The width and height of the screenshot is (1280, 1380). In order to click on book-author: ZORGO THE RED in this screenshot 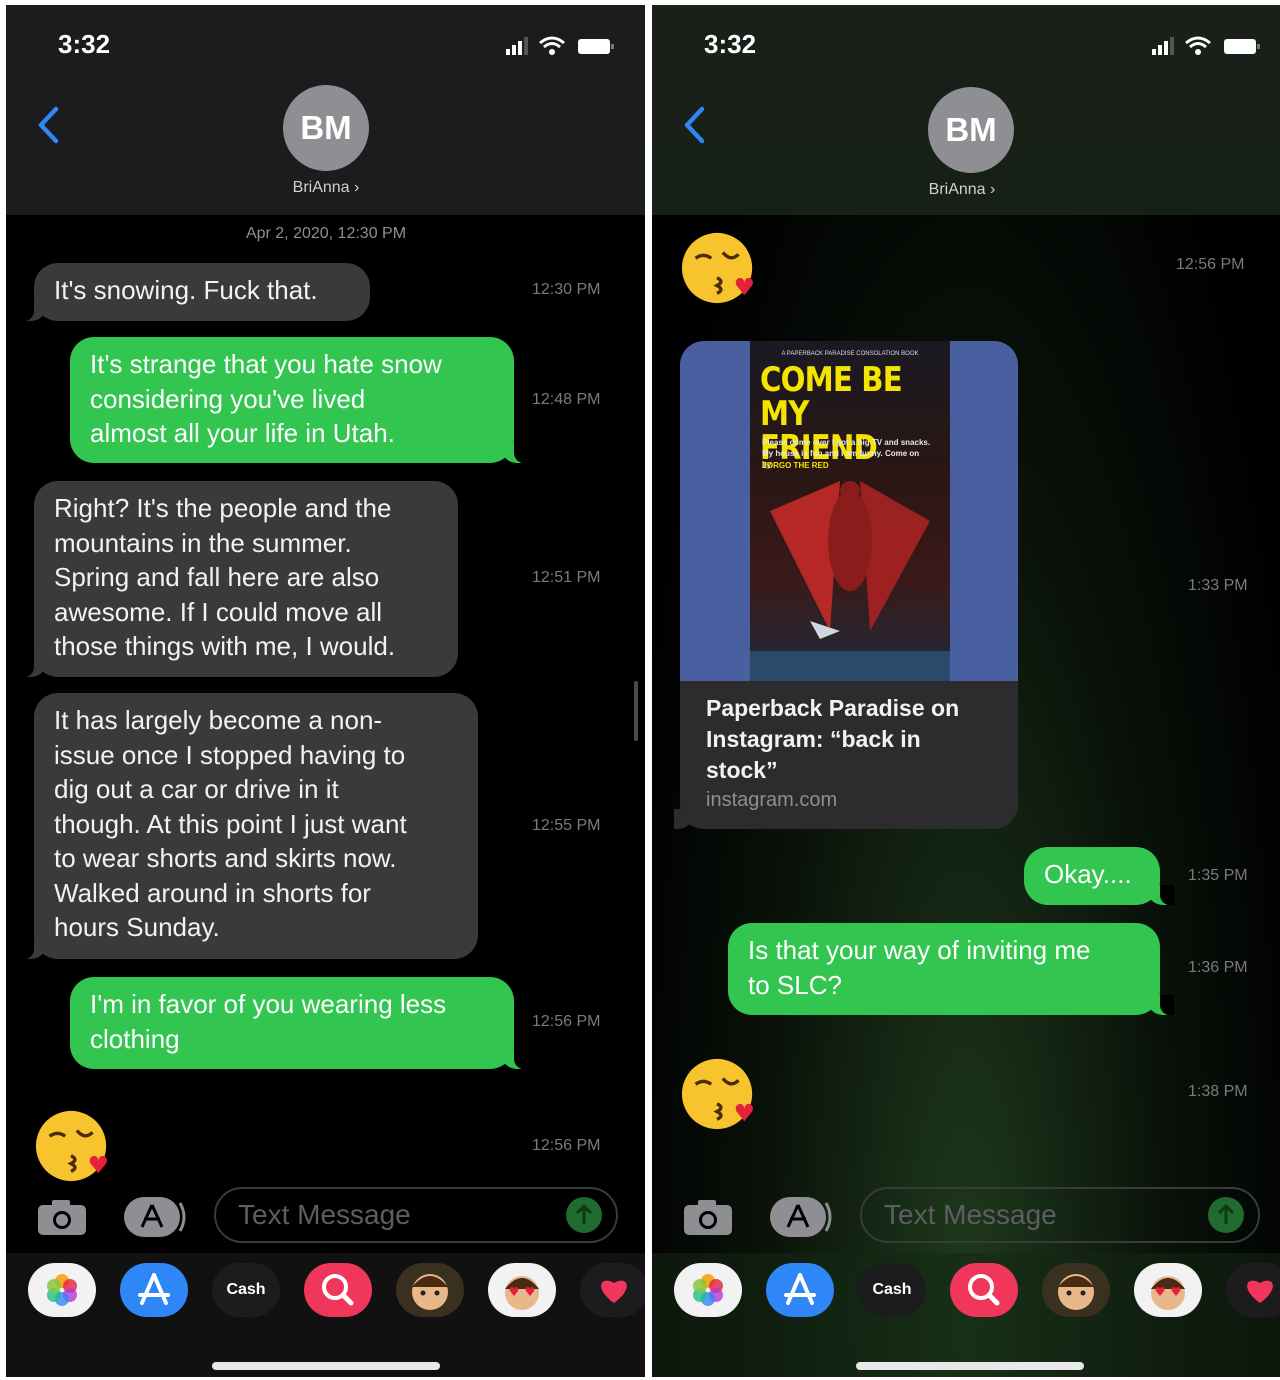, I will do `click(795, 465)`.